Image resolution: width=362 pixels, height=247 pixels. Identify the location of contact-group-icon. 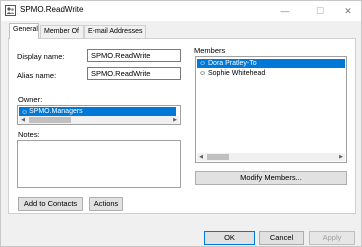
(10, 10).